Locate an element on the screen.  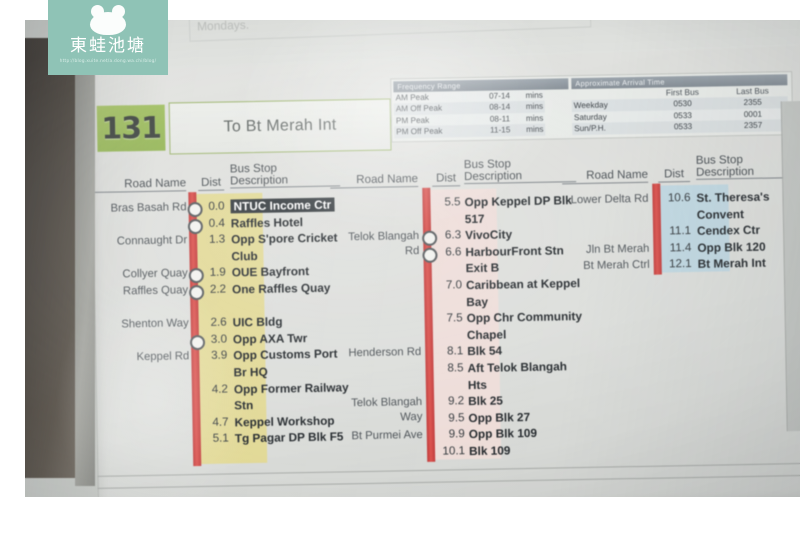
distance-cell: 8.1 is located at coordinates (455, 351).